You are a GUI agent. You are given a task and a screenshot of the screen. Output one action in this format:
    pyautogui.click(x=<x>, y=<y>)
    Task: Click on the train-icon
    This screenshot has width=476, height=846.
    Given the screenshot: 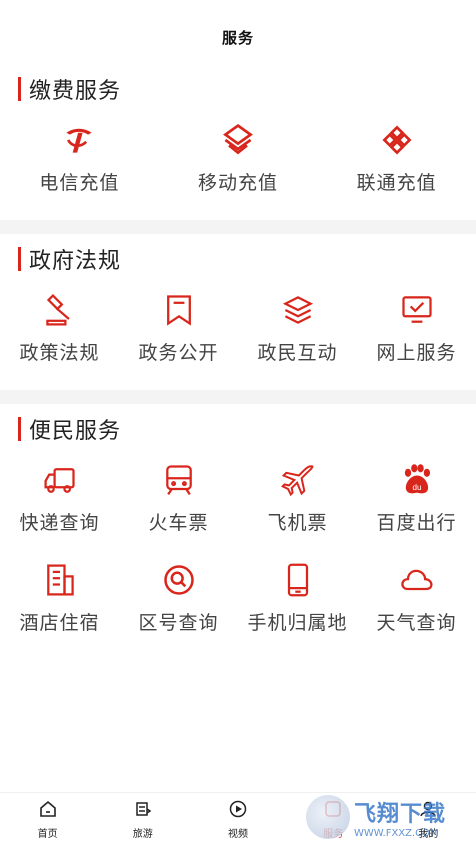 What is the action you would take?
    pyautogui.click(x=179, y=480)
    